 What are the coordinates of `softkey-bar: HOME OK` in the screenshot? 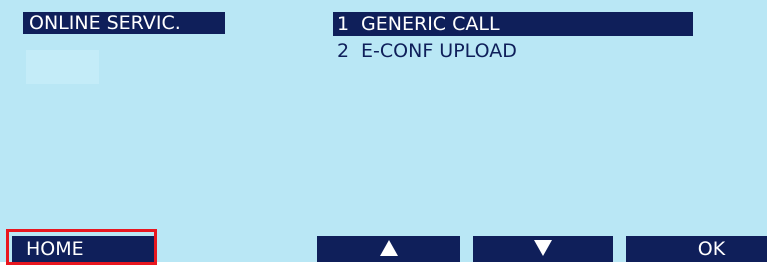 It's located at (383, 249).